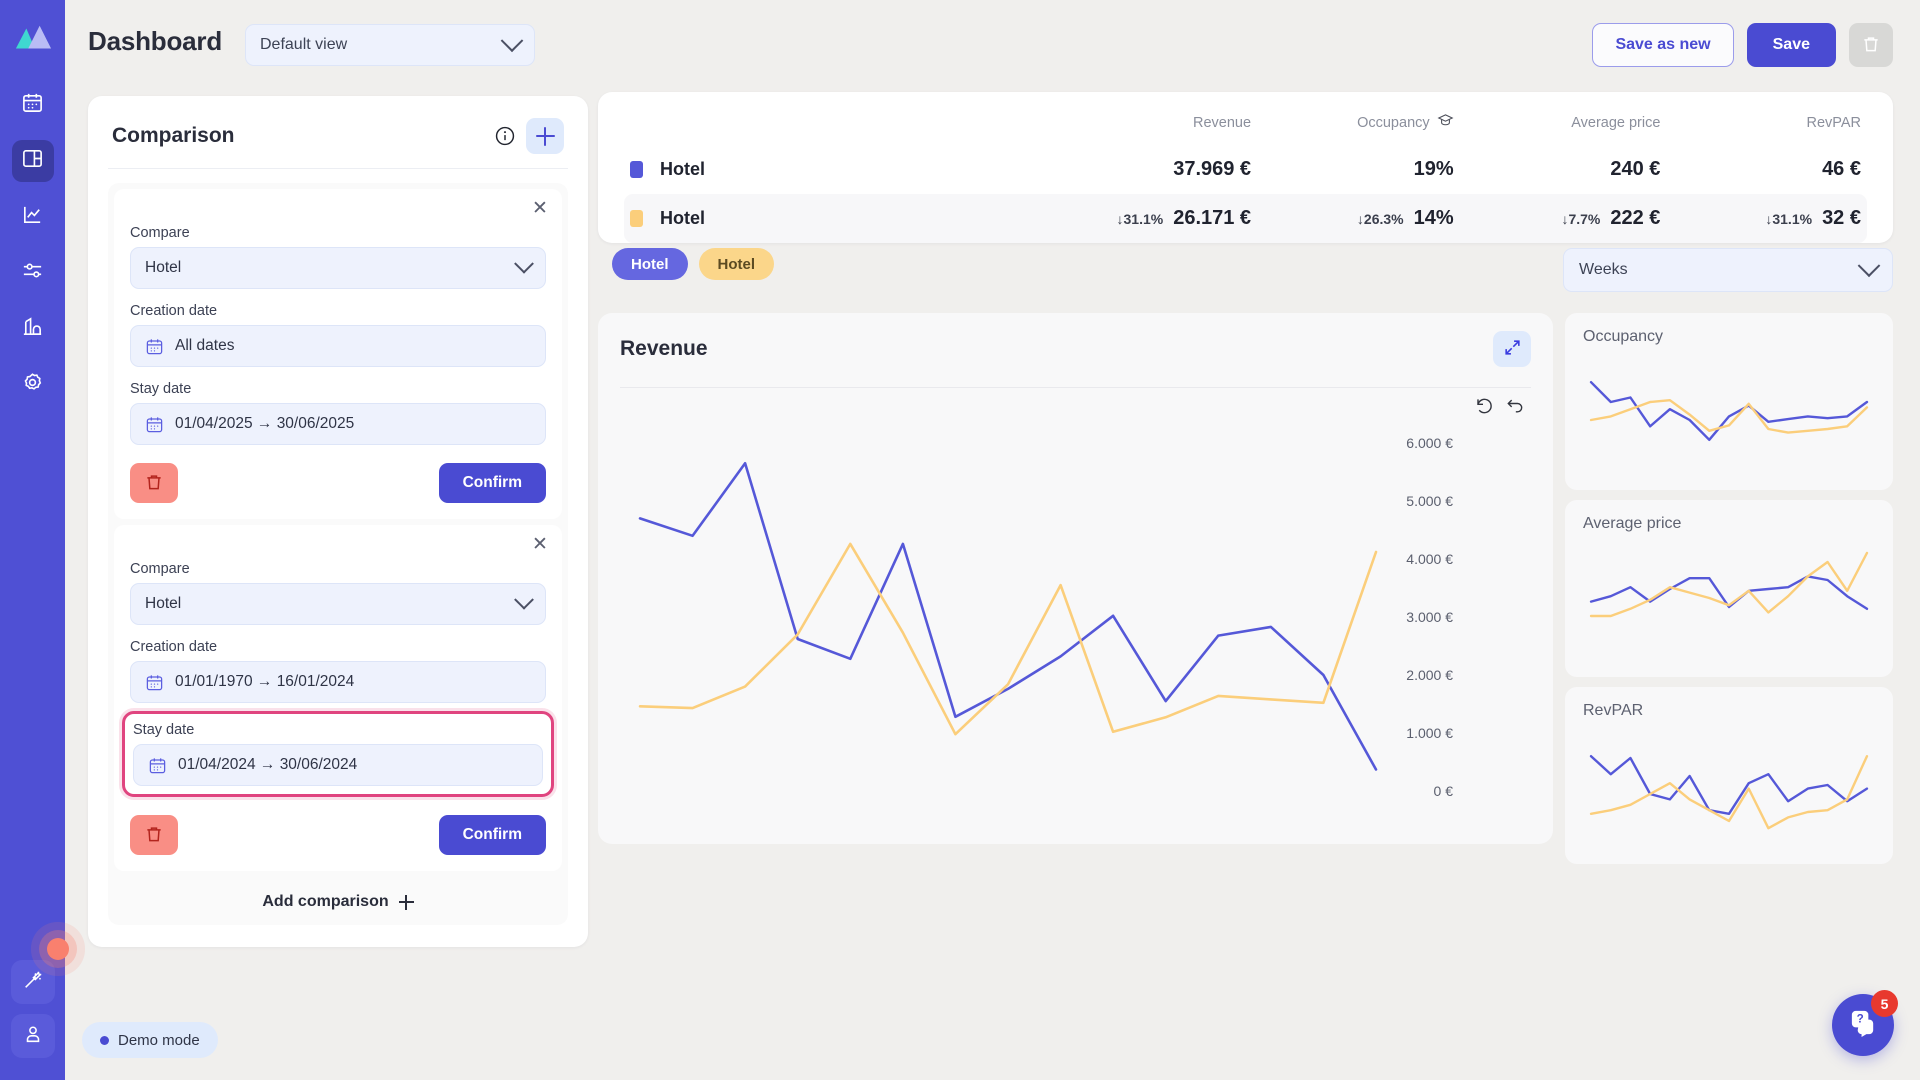 This screenshot has height=1080, width=1920. I want to click on revpar-sparkline, so click(1729, 792).